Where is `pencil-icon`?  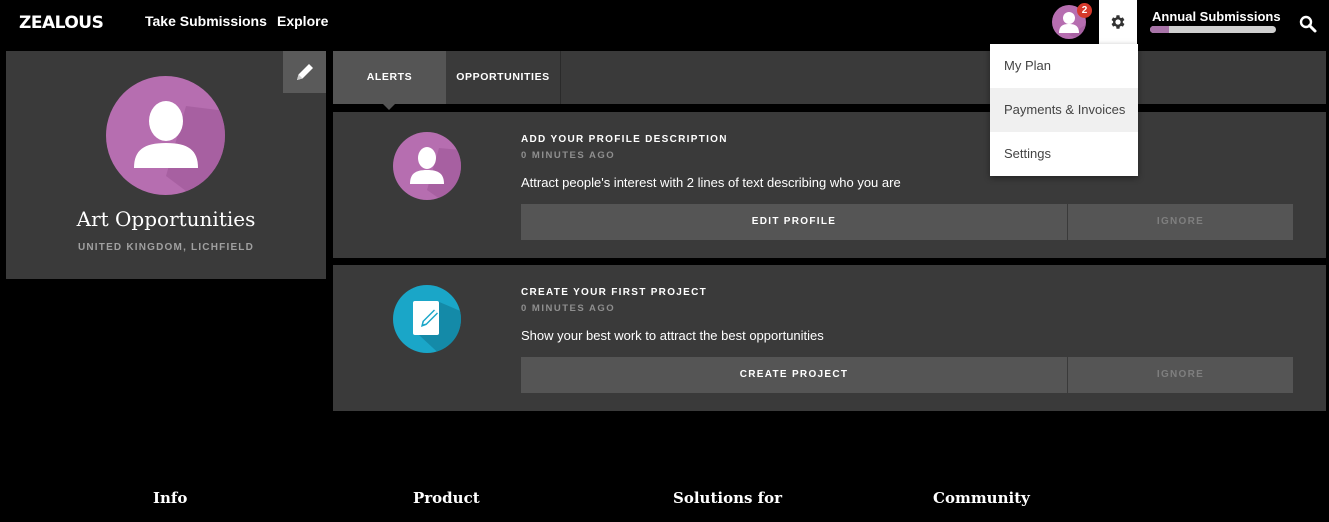
pencil-icon is located at coordinates (304, 72).